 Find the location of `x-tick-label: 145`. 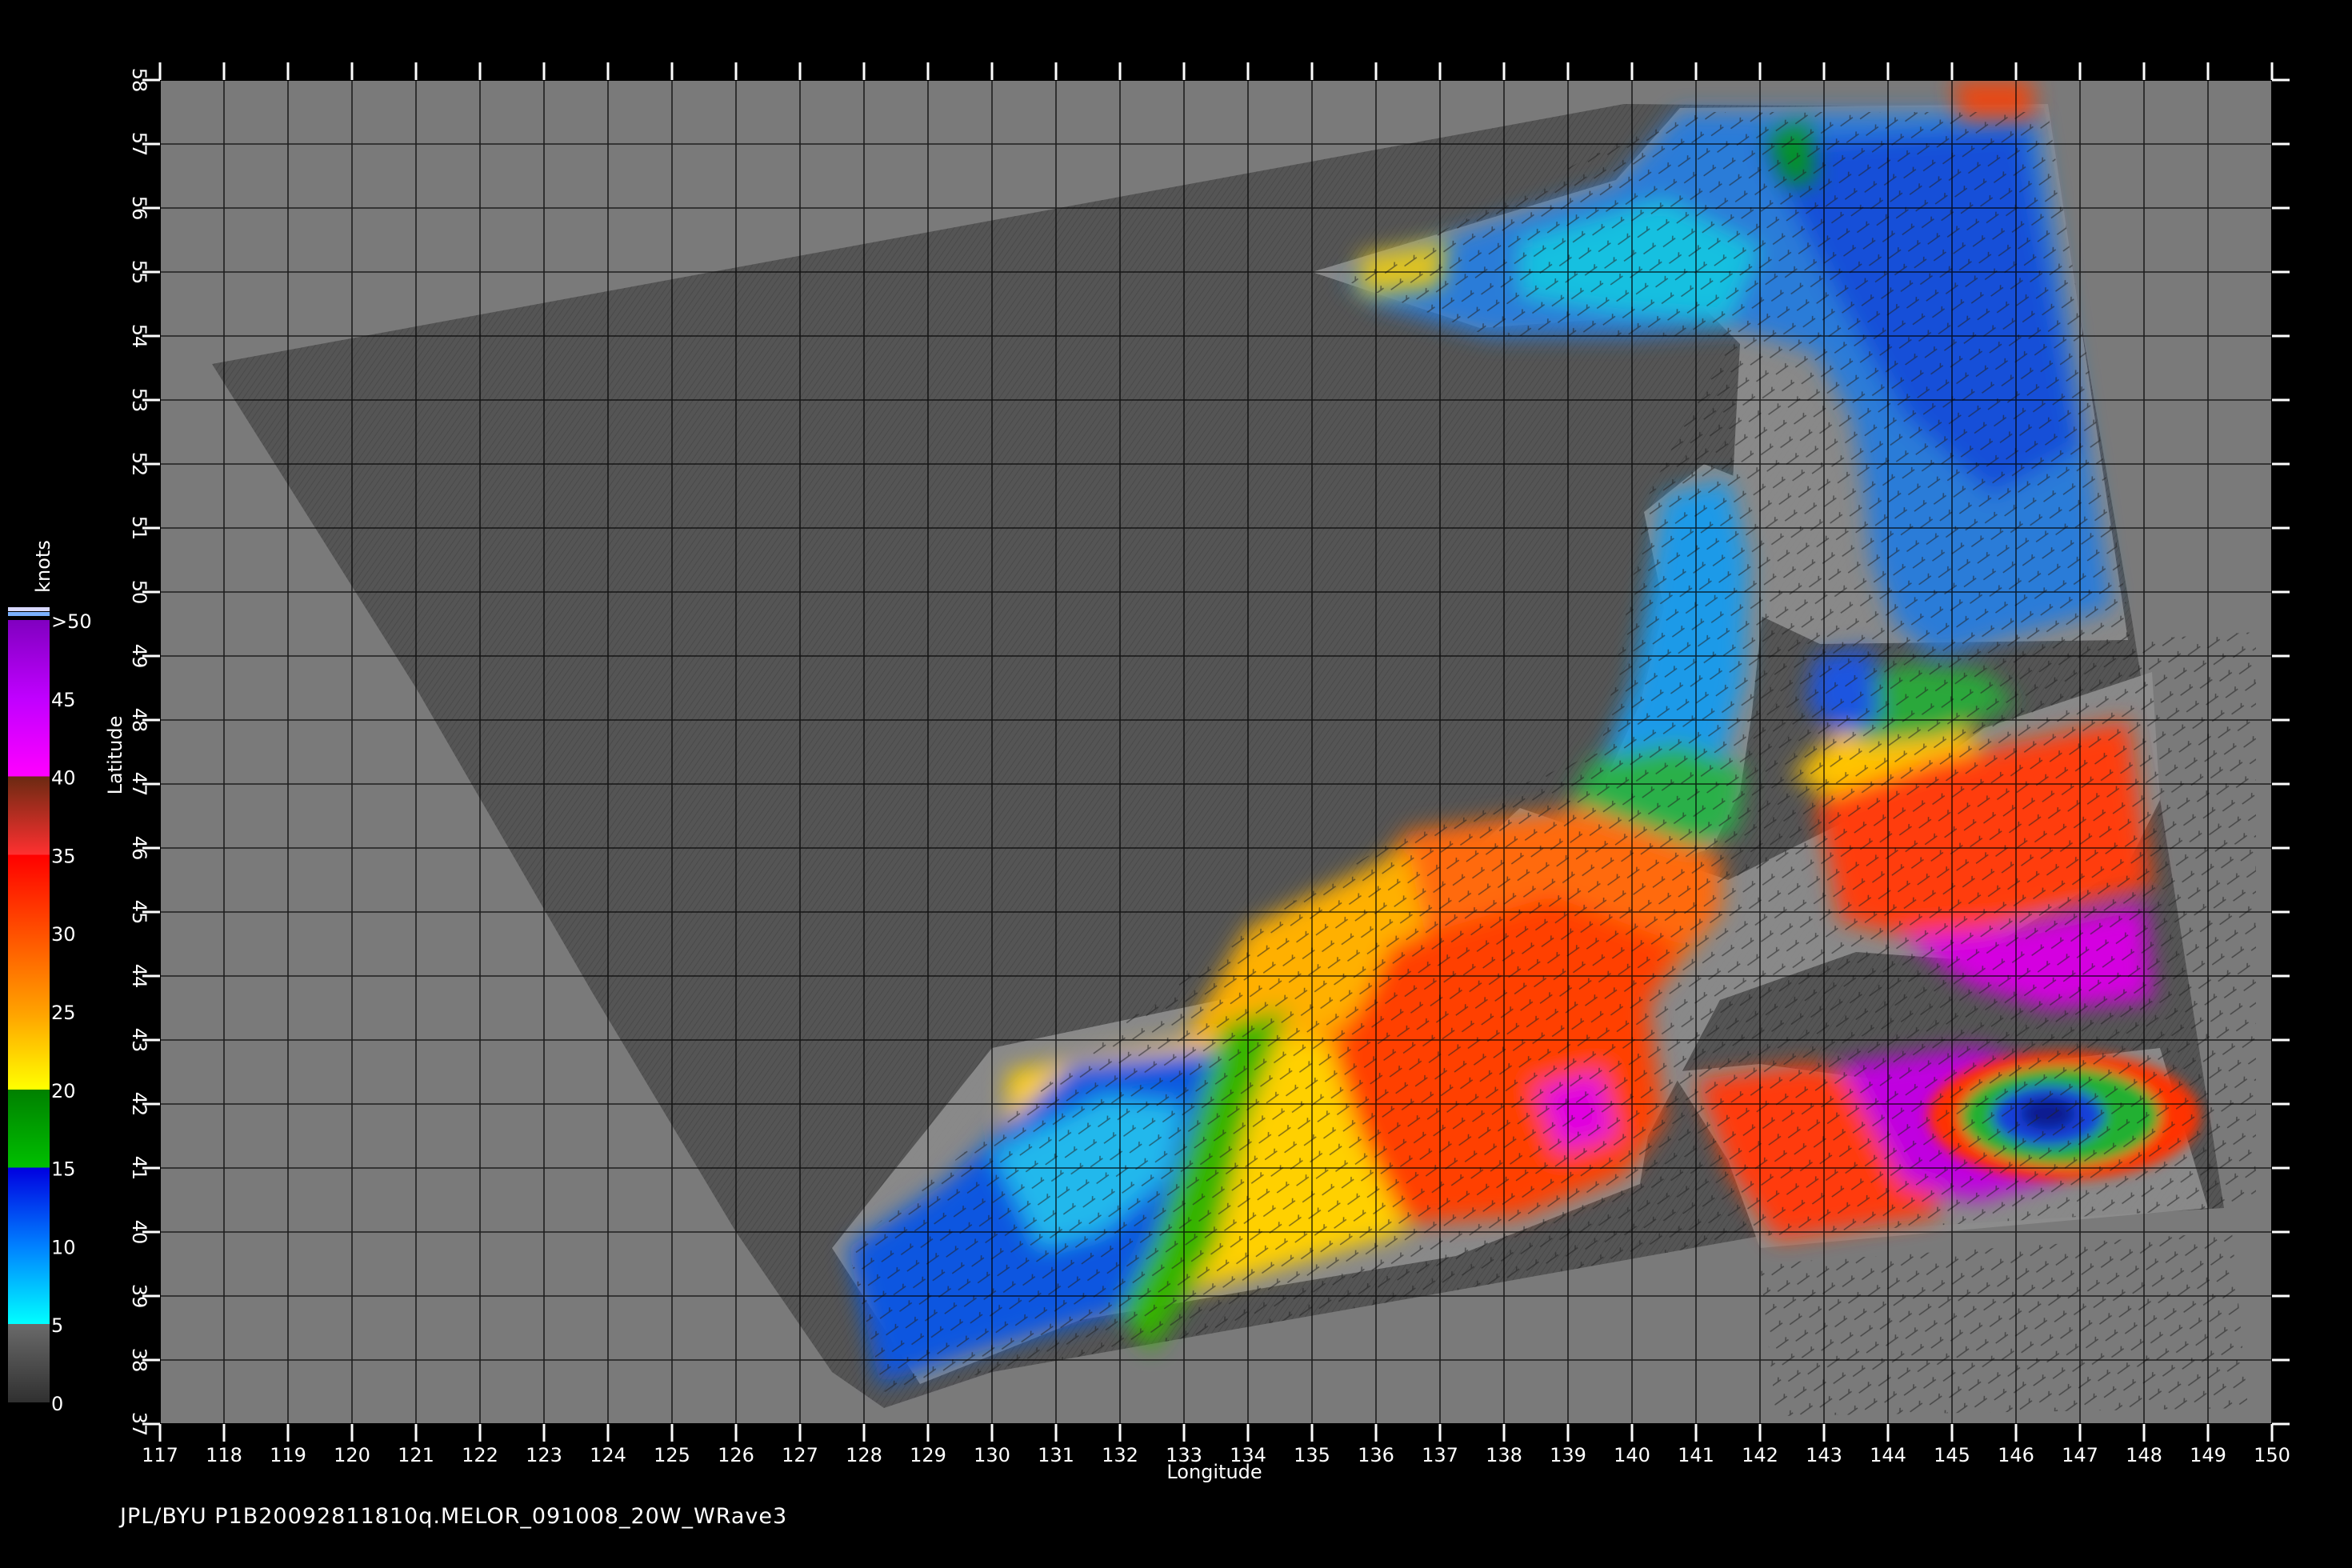

x-tick-label: 145 is located at coordinates (1952, 1455).